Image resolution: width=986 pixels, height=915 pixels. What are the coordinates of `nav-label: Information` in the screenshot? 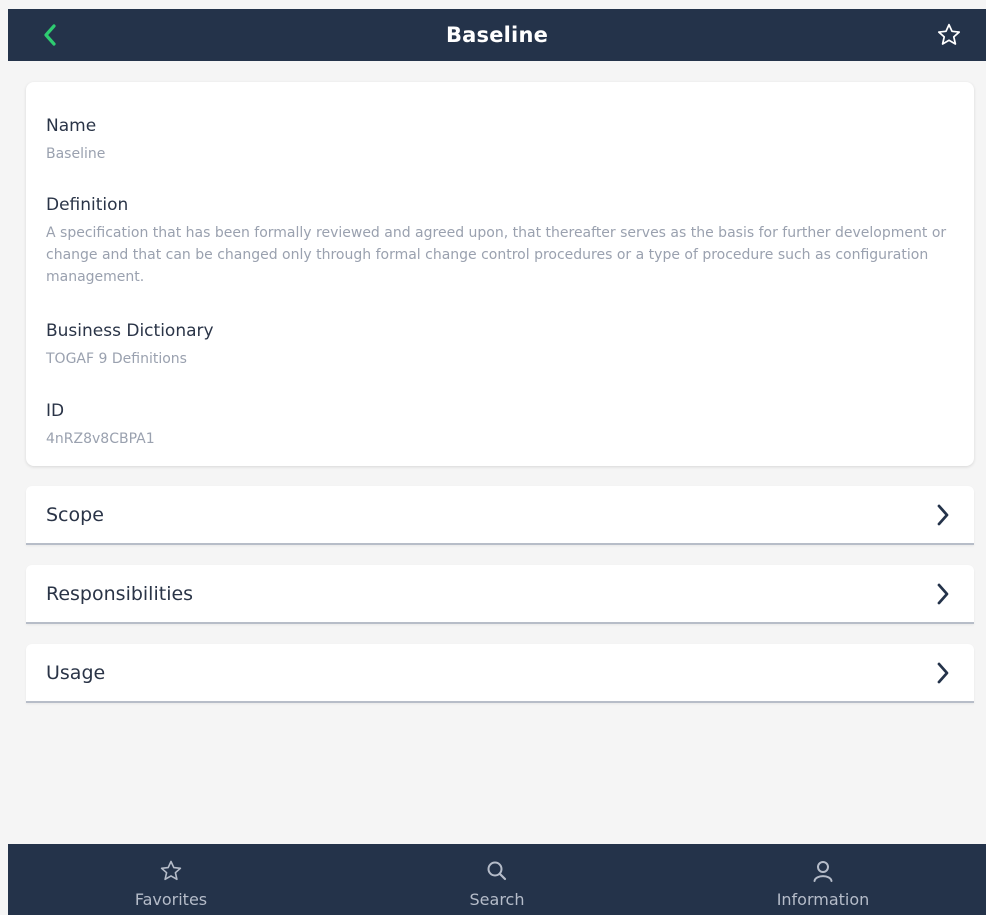 It's located at (823, 899).